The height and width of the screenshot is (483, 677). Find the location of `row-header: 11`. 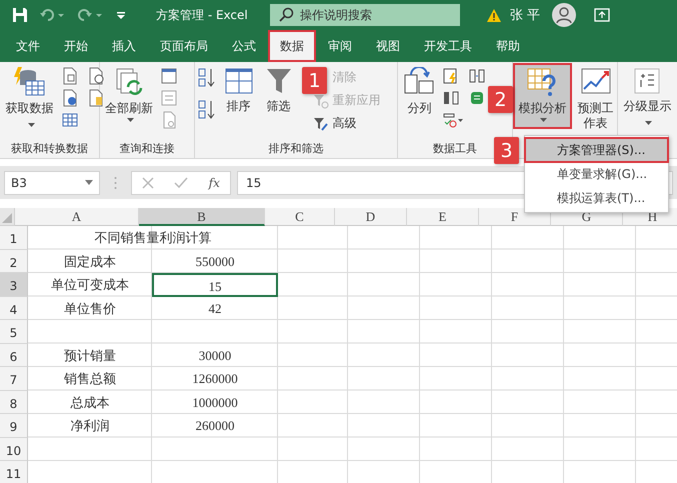

row-header: 11 is located at coordinates (14, 472).